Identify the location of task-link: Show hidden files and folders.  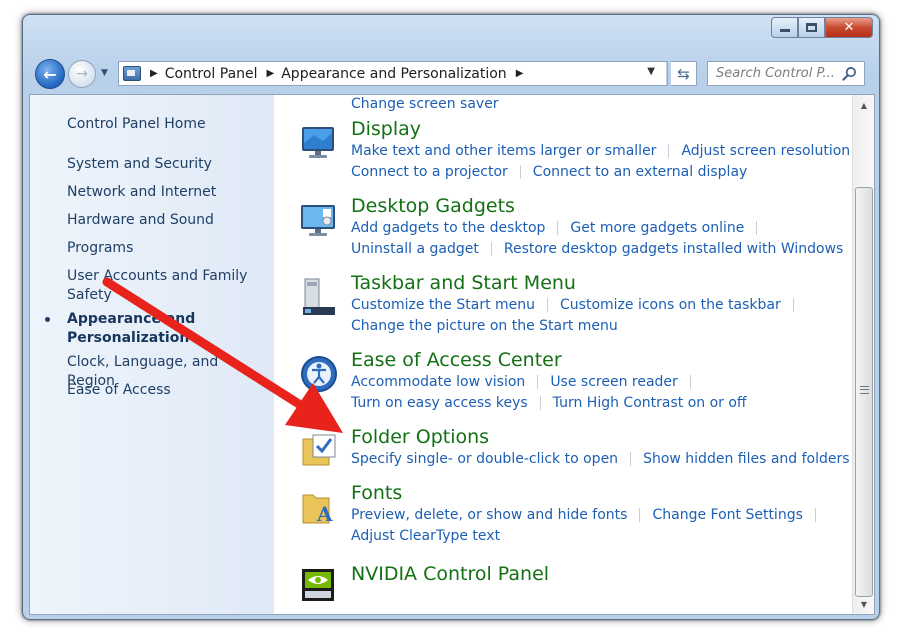
(746, 459).